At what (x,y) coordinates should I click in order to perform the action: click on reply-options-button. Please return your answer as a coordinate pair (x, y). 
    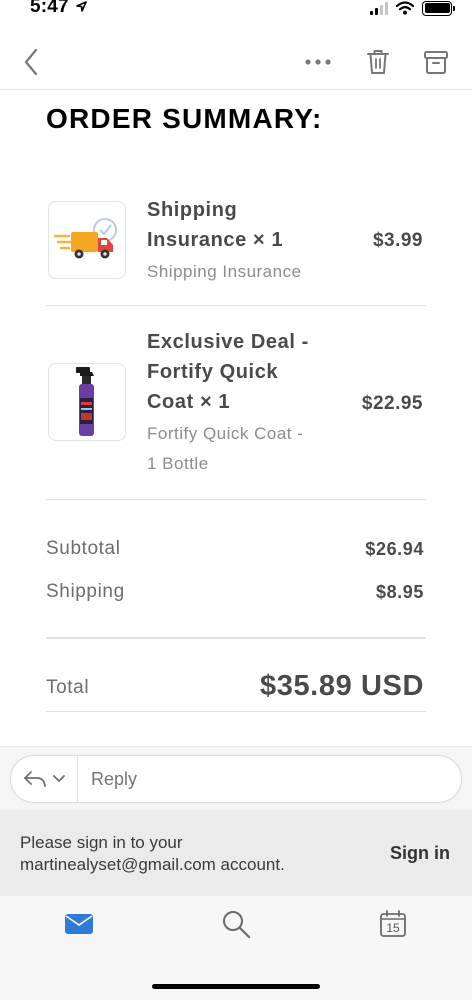
    Looking at the image, I should click on (44, 779).